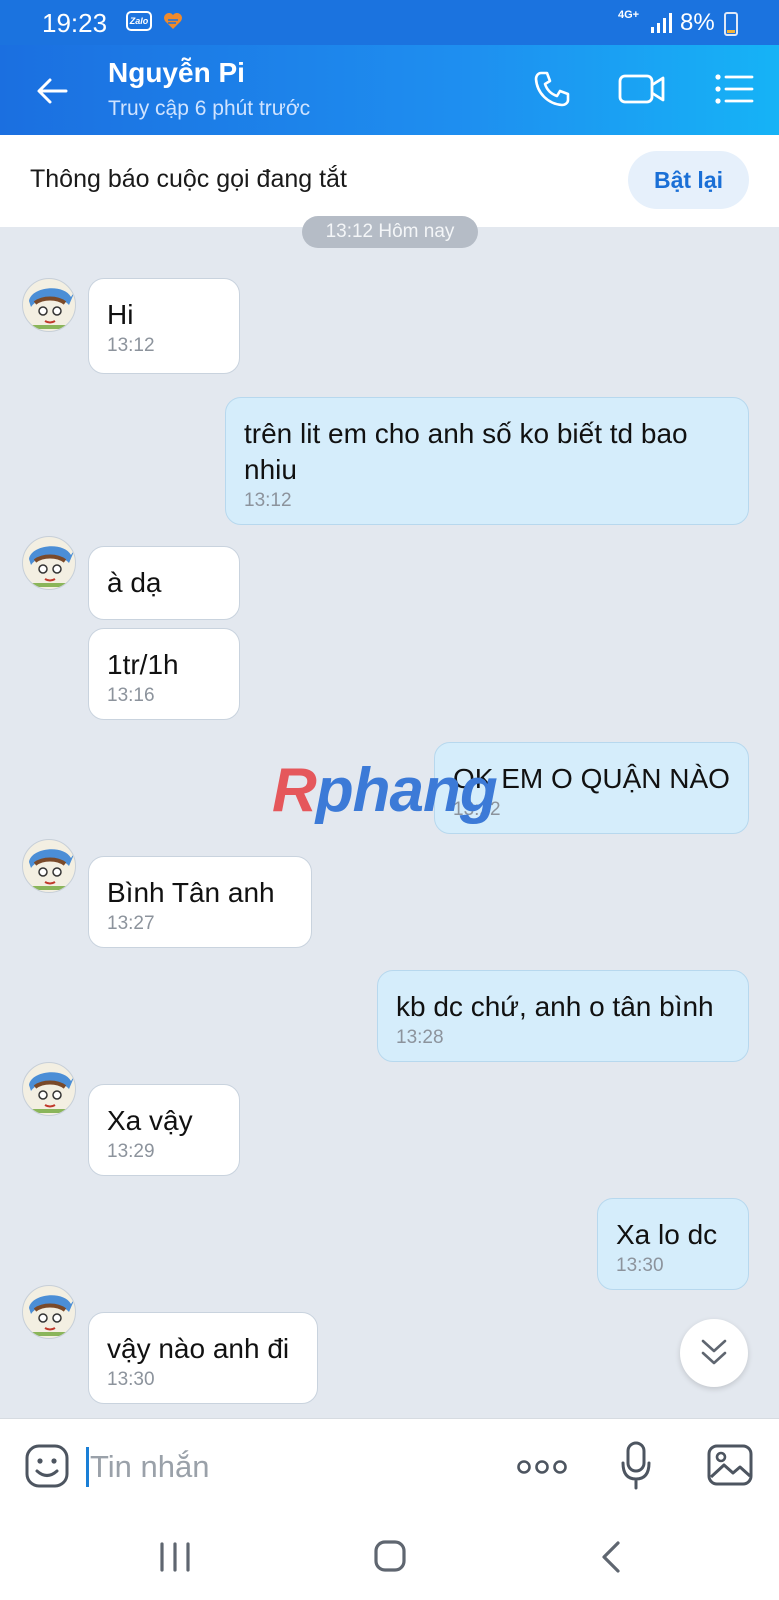  What do you see at coordinates (131, 923) in the screenshot?
I see `message-time: 13:27` at bounding box center [131, 923].